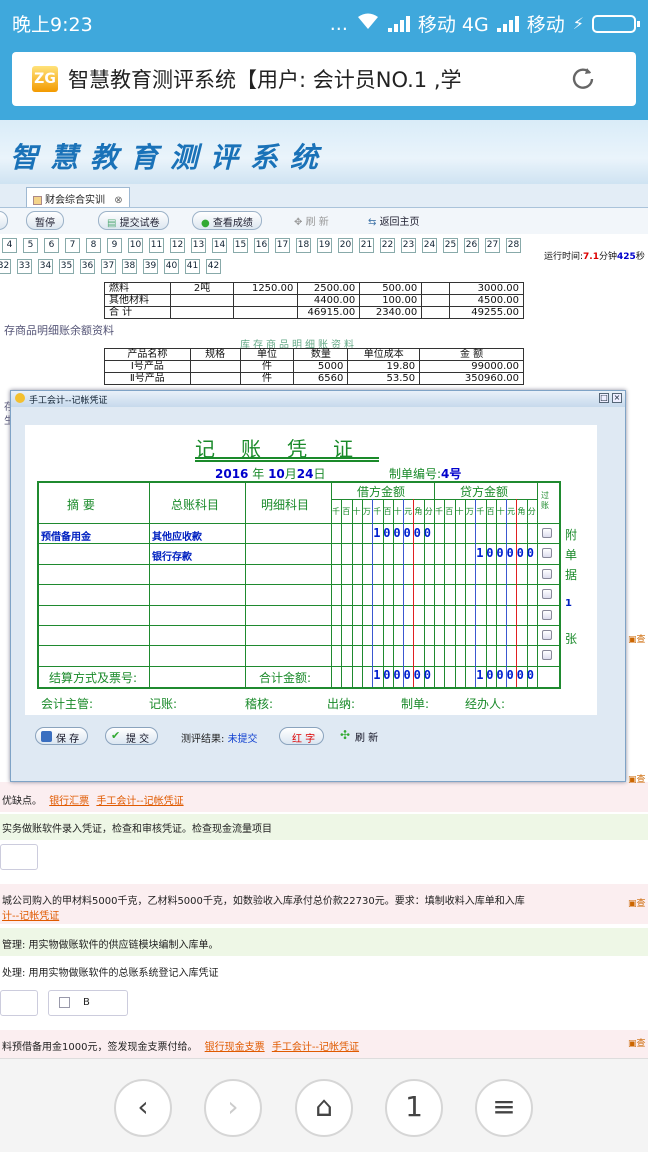 The image size is (648, 1152). What do you see at coordinates (51, 245) in the screenshot?
I see `question-number-button: 6` at bounding box center [51, 245].